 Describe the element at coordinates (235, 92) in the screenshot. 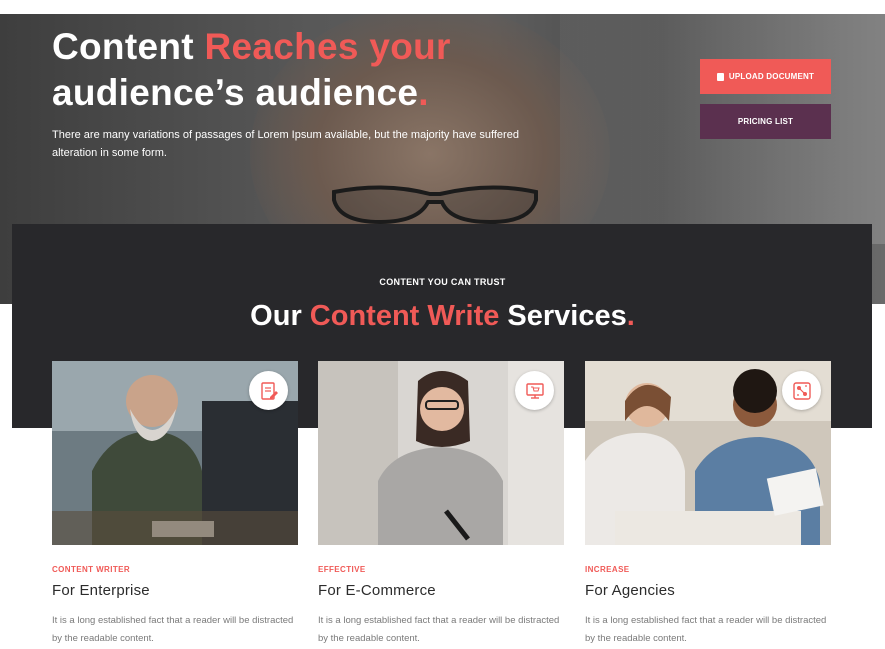

I see `hero-title-part2: audience’s audience` at that location.